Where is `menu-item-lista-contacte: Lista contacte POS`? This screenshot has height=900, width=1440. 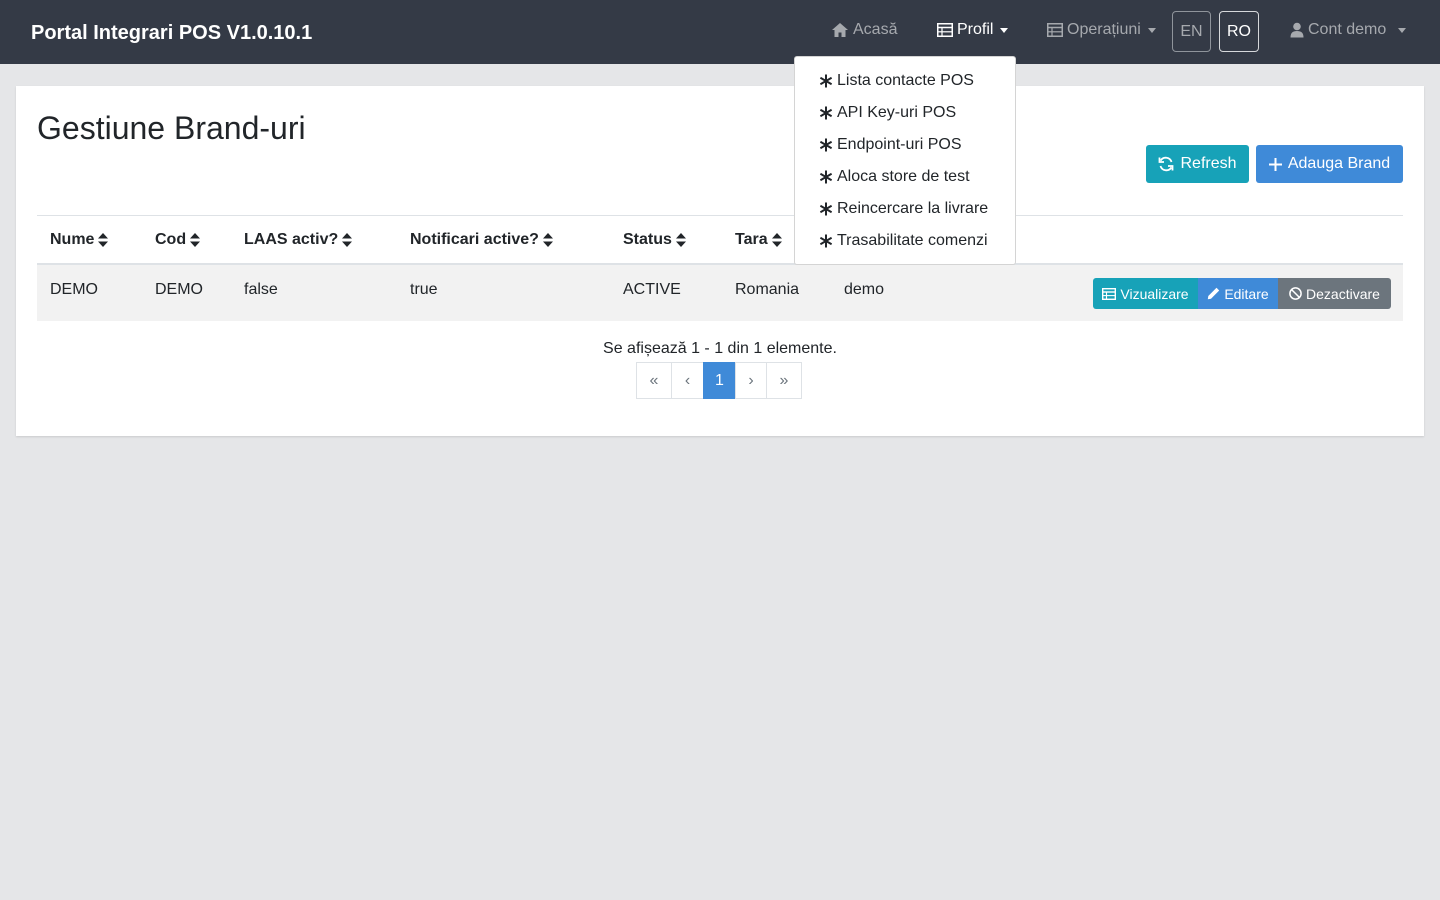
menu-item-lista-contacte: Lista contacte POS is located at coordinates (896, 81).